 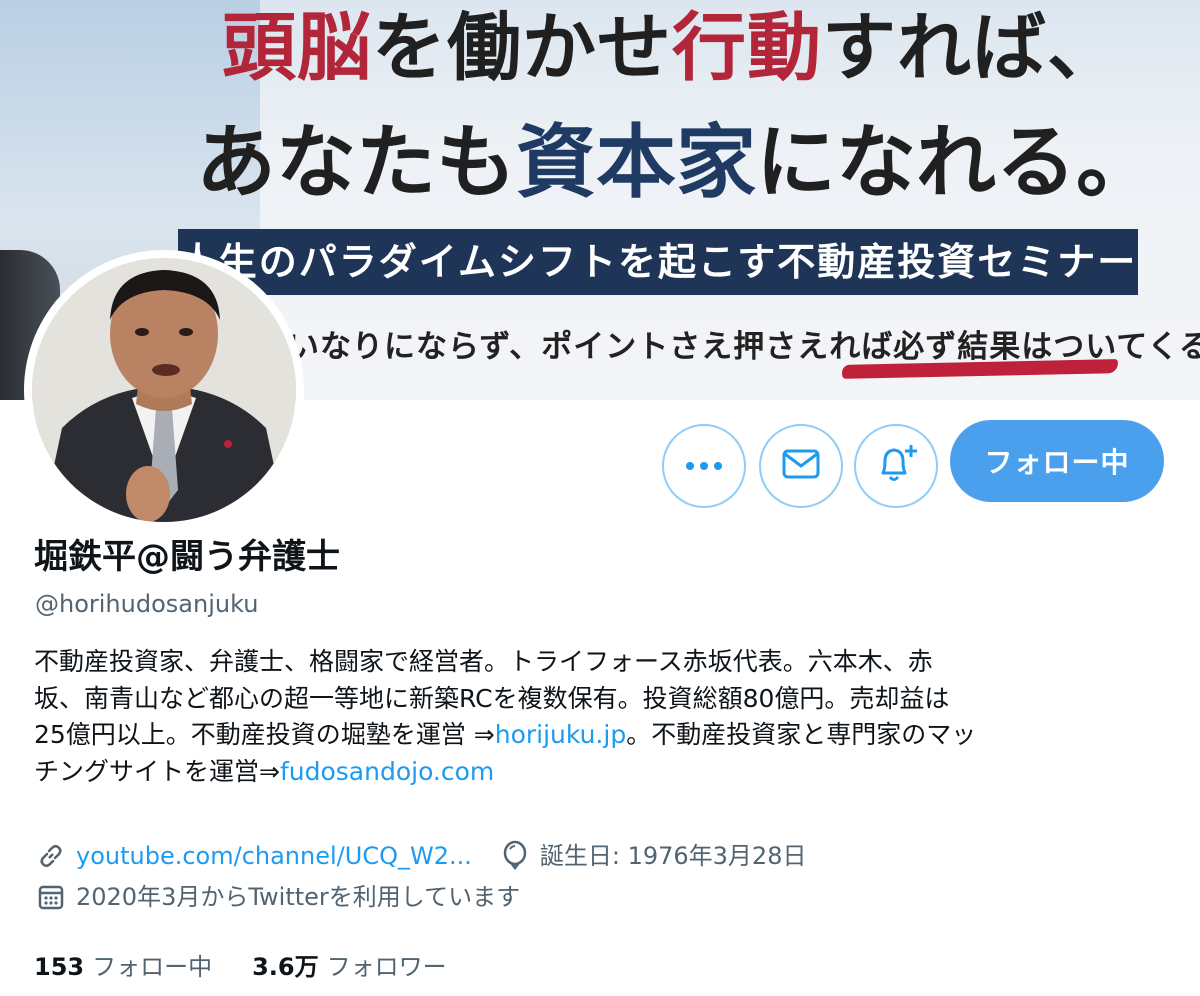 What do you see at coordinates (187, 557) in the screenshot?
I see `profile-name: 堀鉄平@闘う弁護士` at bounding box center [187, 557].